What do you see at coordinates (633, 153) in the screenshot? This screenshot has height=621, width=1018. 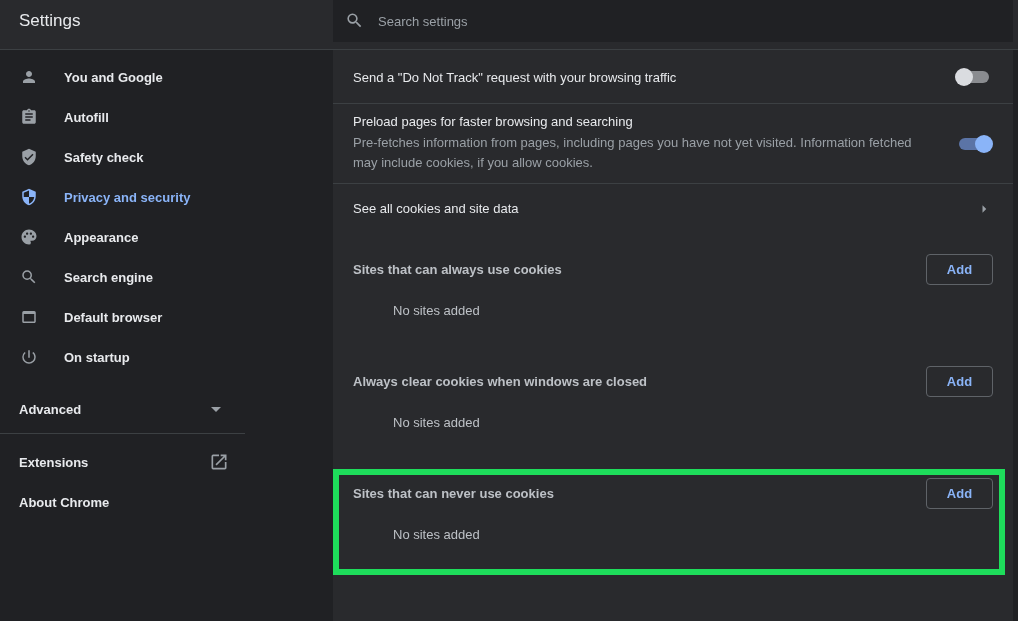 I see `setting-description: Pre-fetches information from pages, including pages you have not yet visited. Information fetched may include cookies, if you allow cookies.` at bounding box center [633, 153].